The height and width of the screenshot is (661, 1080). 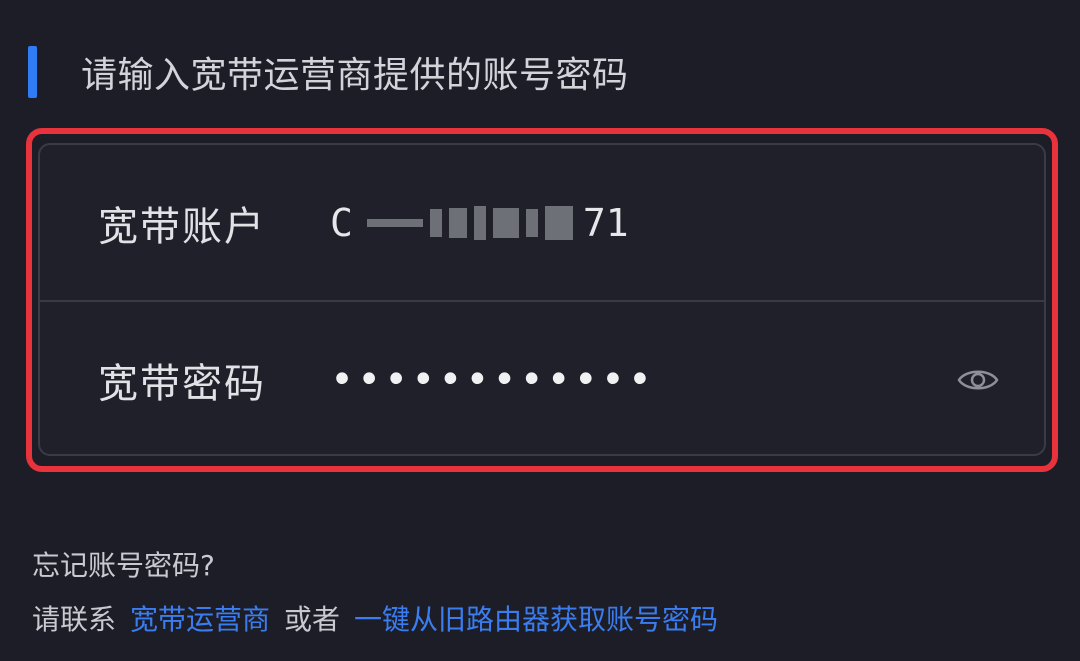 I want to click on section-header: 请输入宽带运营商提供的账号密码, so click(x=328, y=72).